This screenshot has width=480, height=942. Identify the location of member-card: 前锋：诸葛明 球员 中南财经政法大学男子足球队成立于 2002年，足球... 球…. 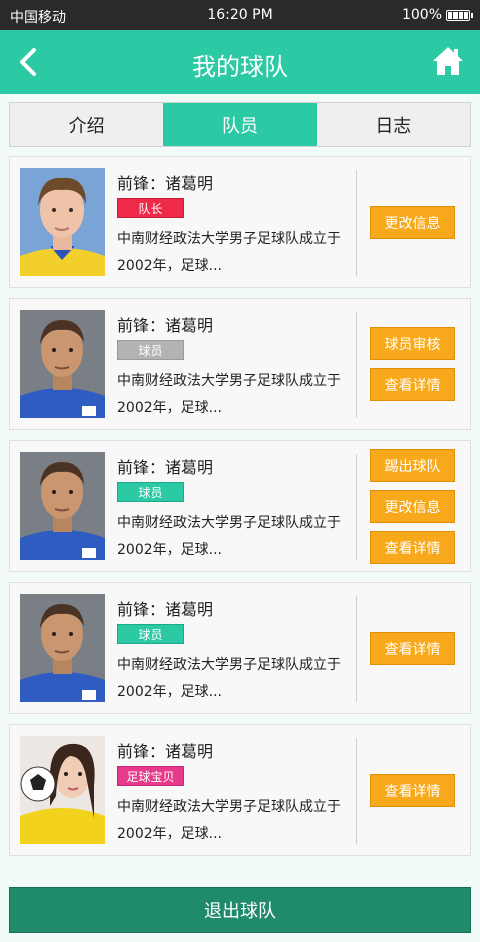
(240, 364).